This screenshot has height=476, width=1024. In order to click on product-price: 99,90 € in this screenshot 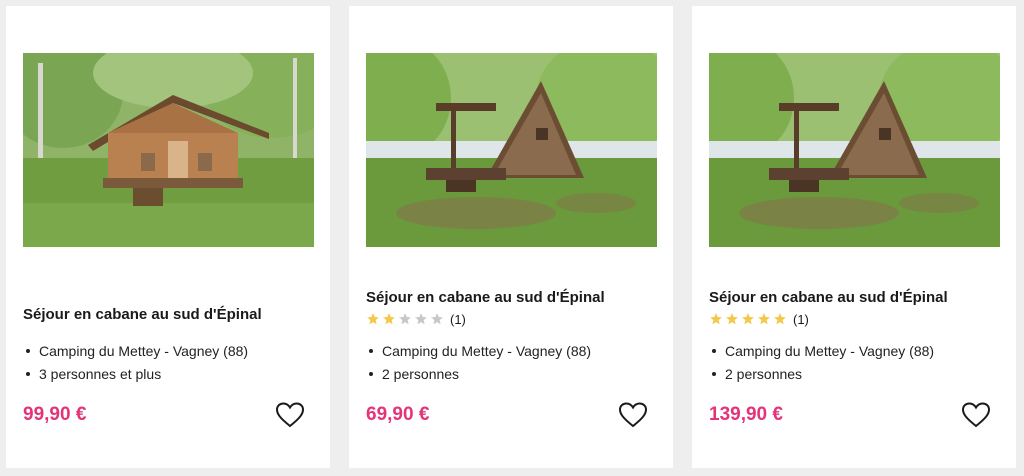, I will do `click(55, 414)`.